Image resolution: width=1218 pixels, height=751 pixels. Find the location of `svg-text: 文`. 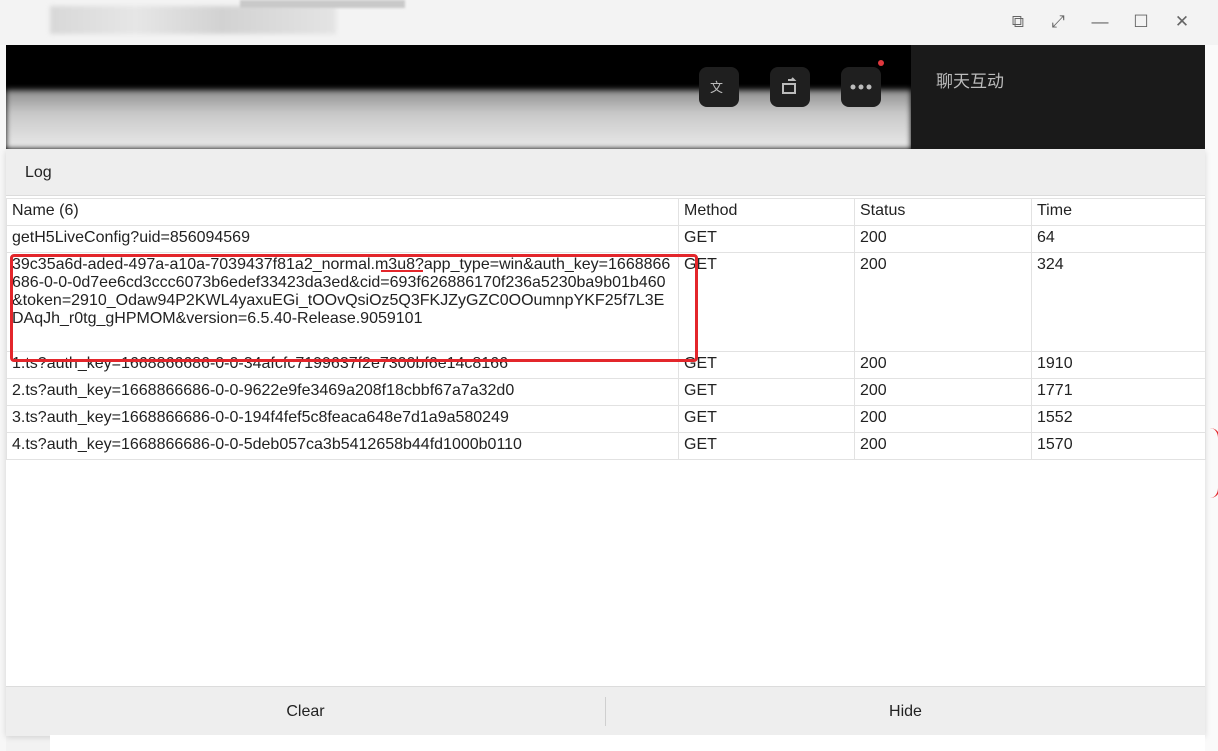

svg-text: 文 is located at coordinates (716, 88).